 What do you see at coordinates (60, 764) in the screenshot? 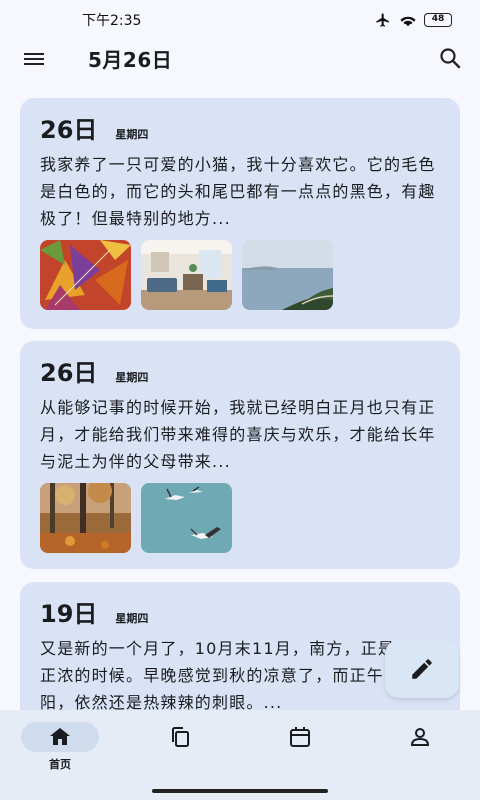
I see `nav-home-label: 首页` at bounding box center [60, 764].